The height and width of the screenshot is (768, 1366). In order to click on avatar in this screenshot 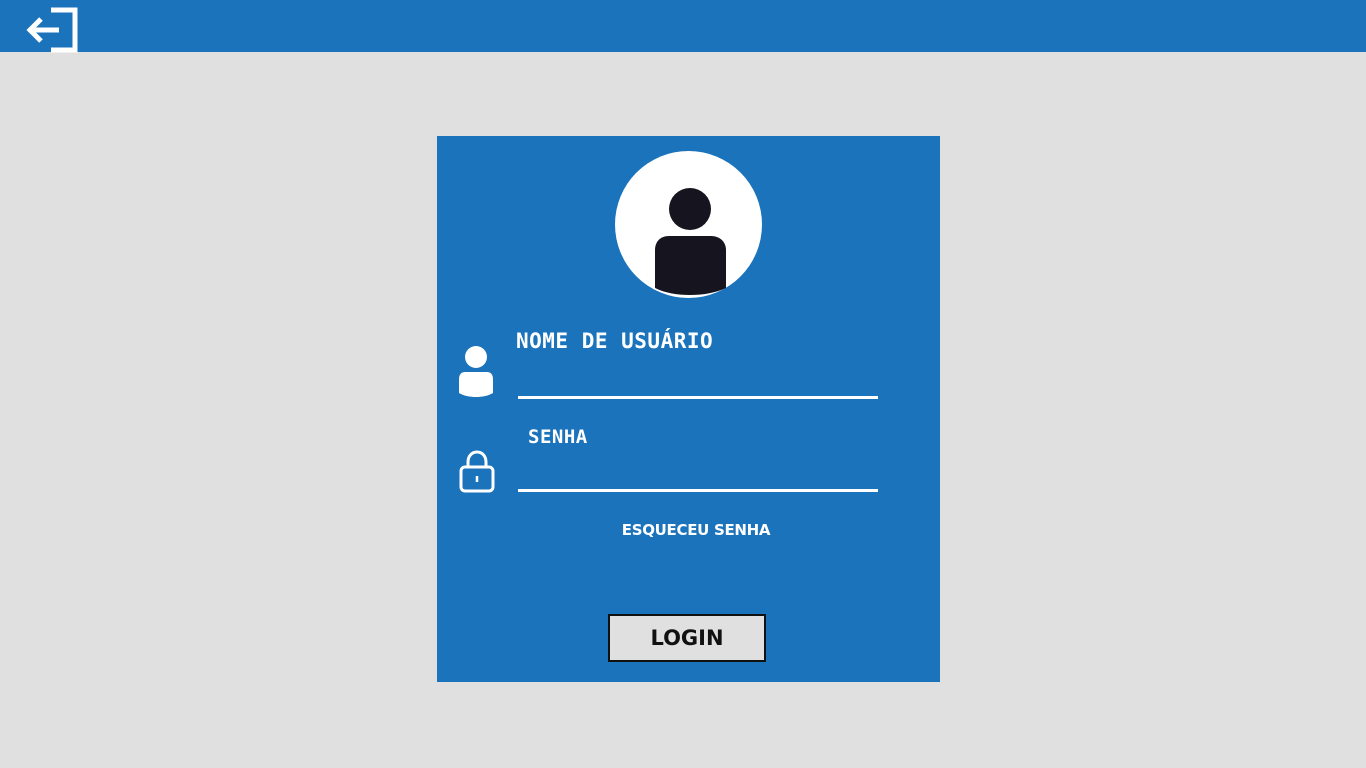, I will do `click(688, 224)`.